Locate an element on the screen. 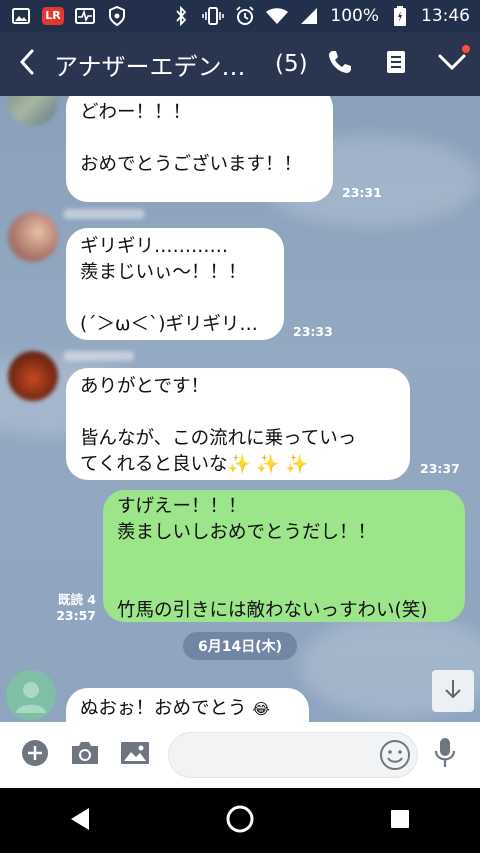  camera-icon is located at coordinates (85, 755).